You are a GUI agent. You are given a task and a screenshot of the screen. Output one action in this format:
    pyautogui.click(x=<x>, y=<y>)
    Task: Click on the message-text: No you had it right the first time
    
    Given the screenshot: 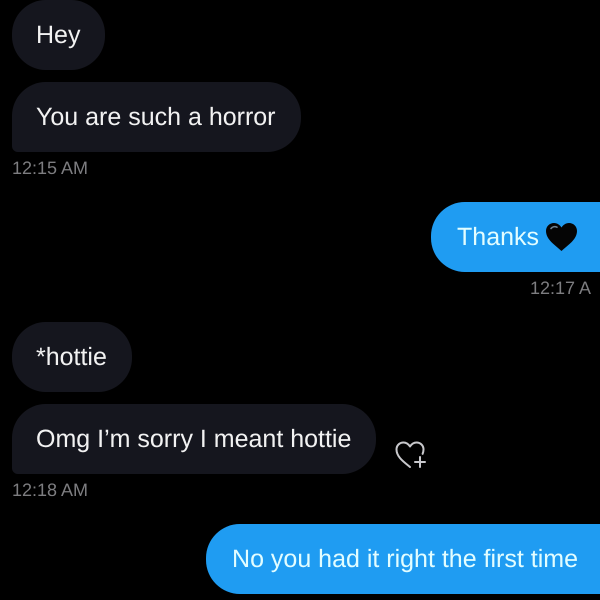 What is the action you would take?
    pyautogui.click(x=405, y=559)
    